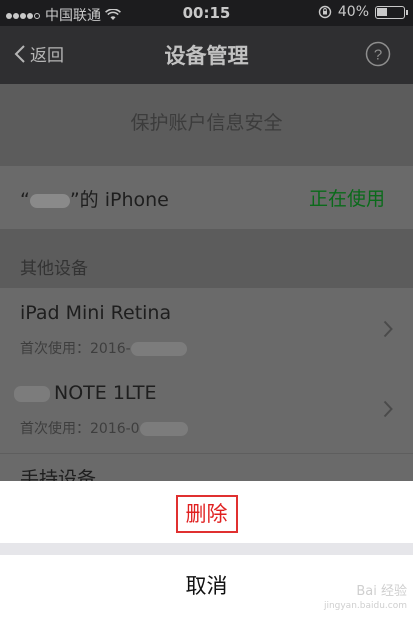  What do you see at coordinates (346, 199) in the screenshot?
I see `current-device-status: 正在使用` at bounding box center [346, 199].